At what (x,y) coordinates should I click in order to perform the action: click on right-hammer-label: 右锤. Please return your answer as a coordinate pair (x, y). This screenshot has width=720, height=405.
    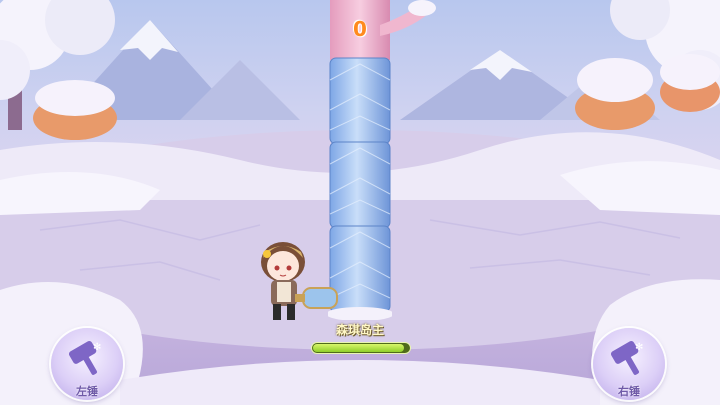
    Looking at the image, I should click on (629, 391).